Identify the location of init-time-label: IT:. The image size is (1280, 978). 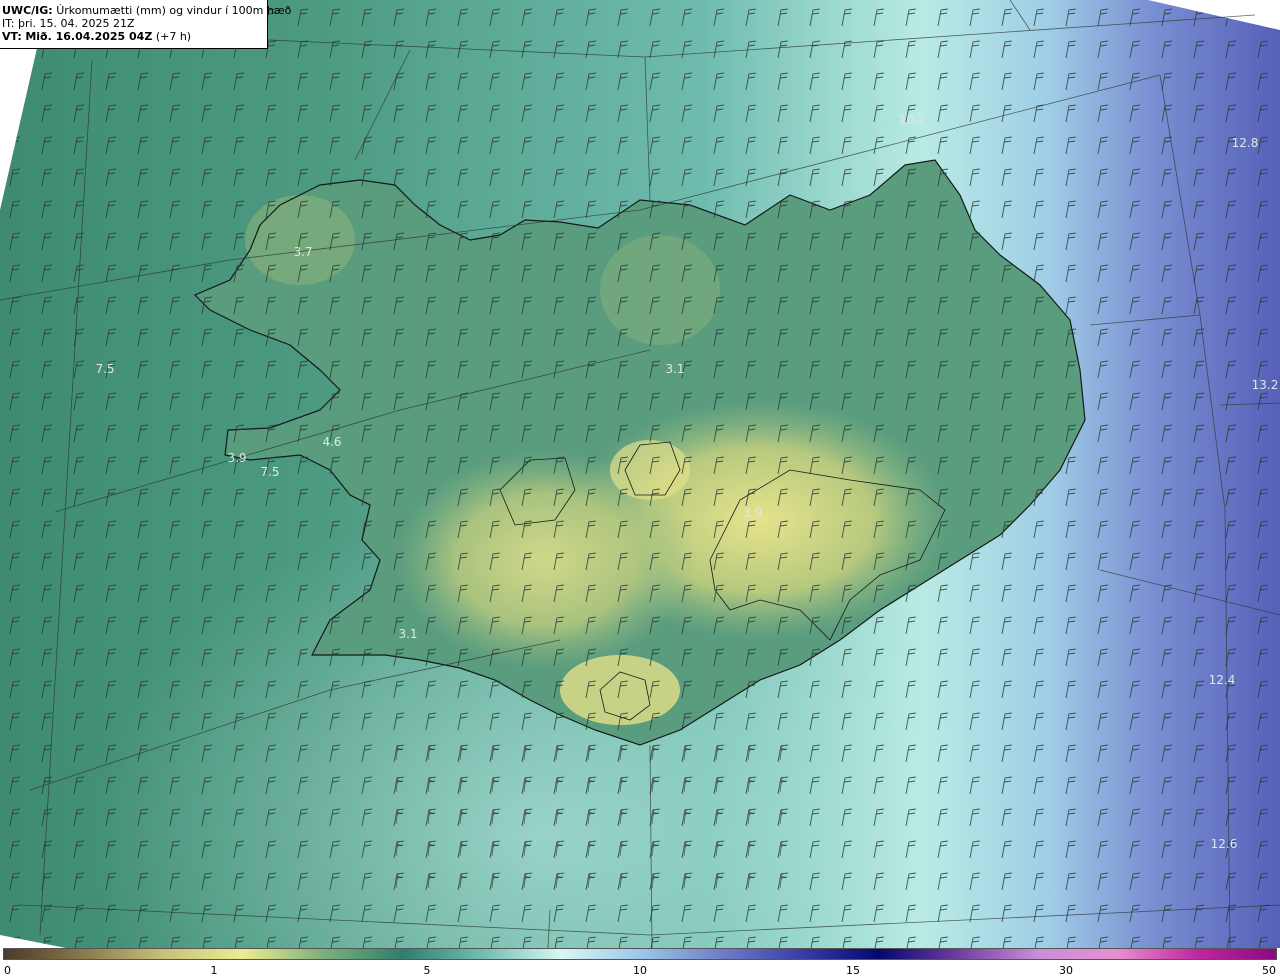
(8, 23).